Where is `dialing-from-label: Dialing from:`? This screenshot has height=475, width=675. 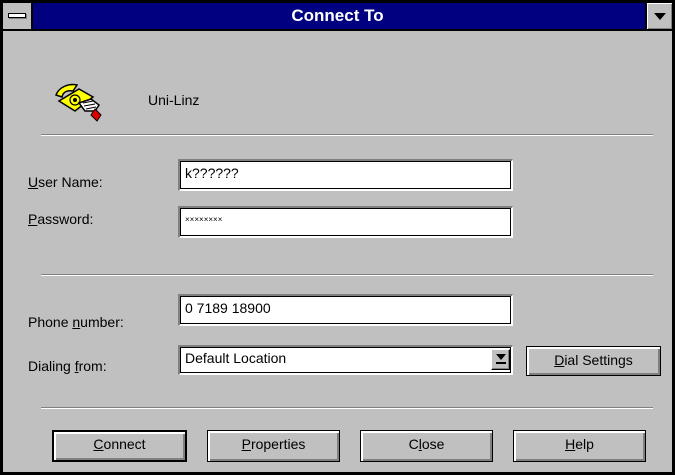
dialing-from-label: Dialing from: is located at coordinates (67, 366).